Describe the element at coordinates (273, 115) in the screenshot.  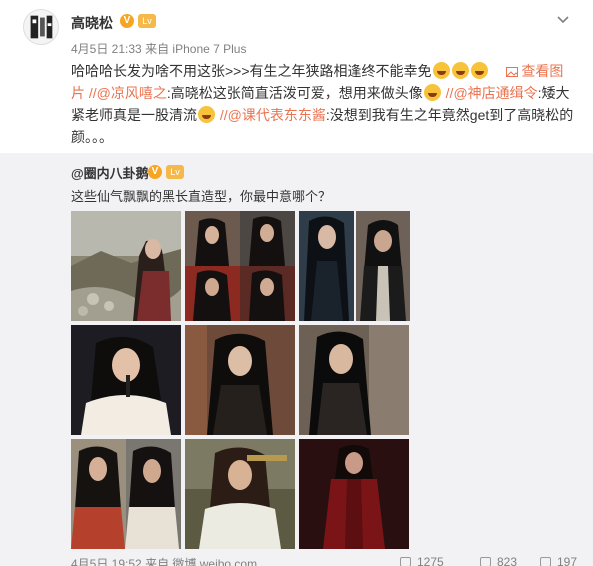
I see `mention-3: //@课代表东东酱` at that location.